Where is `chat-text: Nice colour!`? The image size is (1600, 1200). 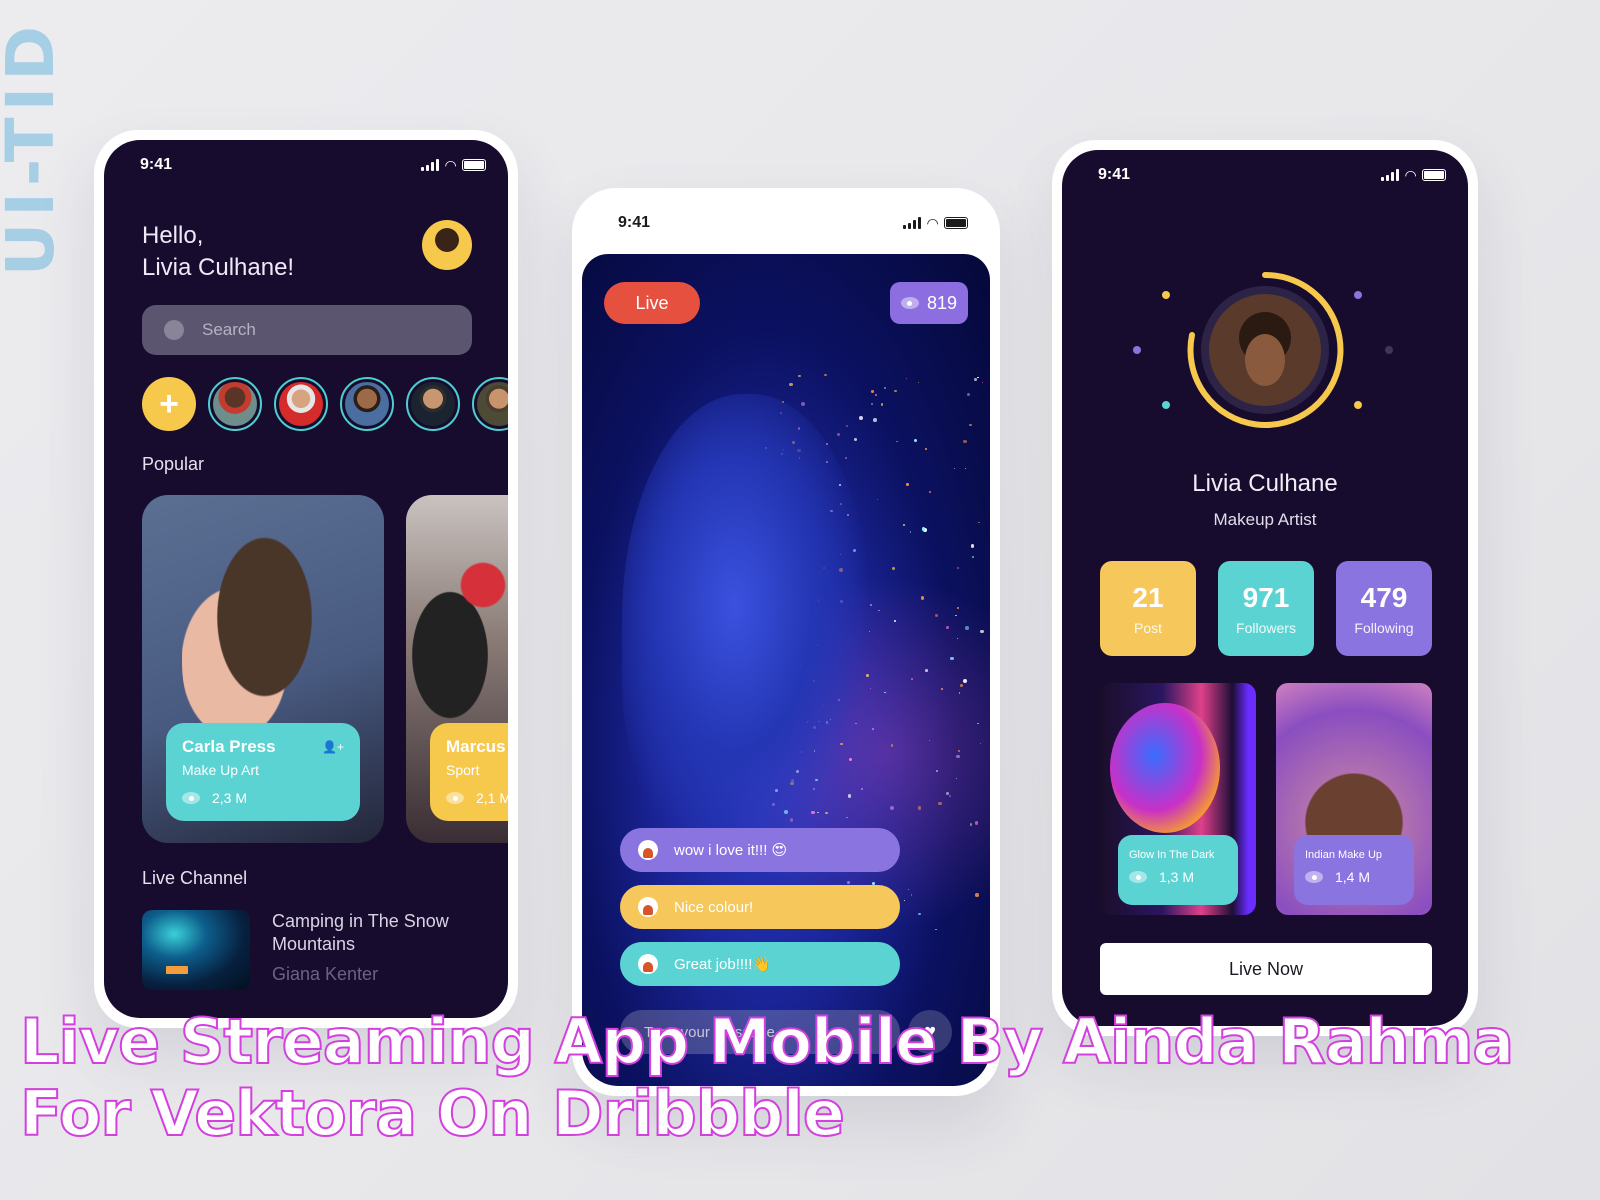
chat-text: Nice colour! is located at coordinates (714, 907).